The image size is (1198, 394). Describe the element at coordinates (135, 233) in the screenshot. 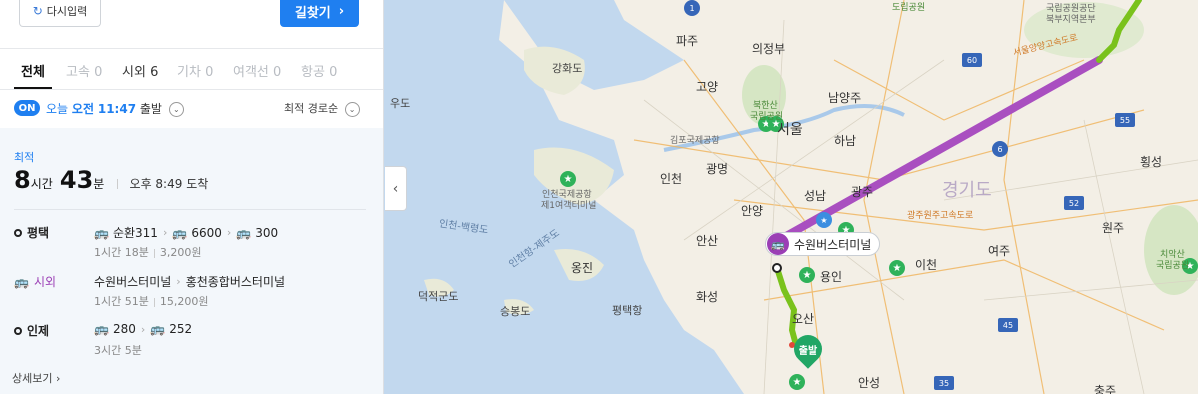

I see `route-number: 순환311` at that location.